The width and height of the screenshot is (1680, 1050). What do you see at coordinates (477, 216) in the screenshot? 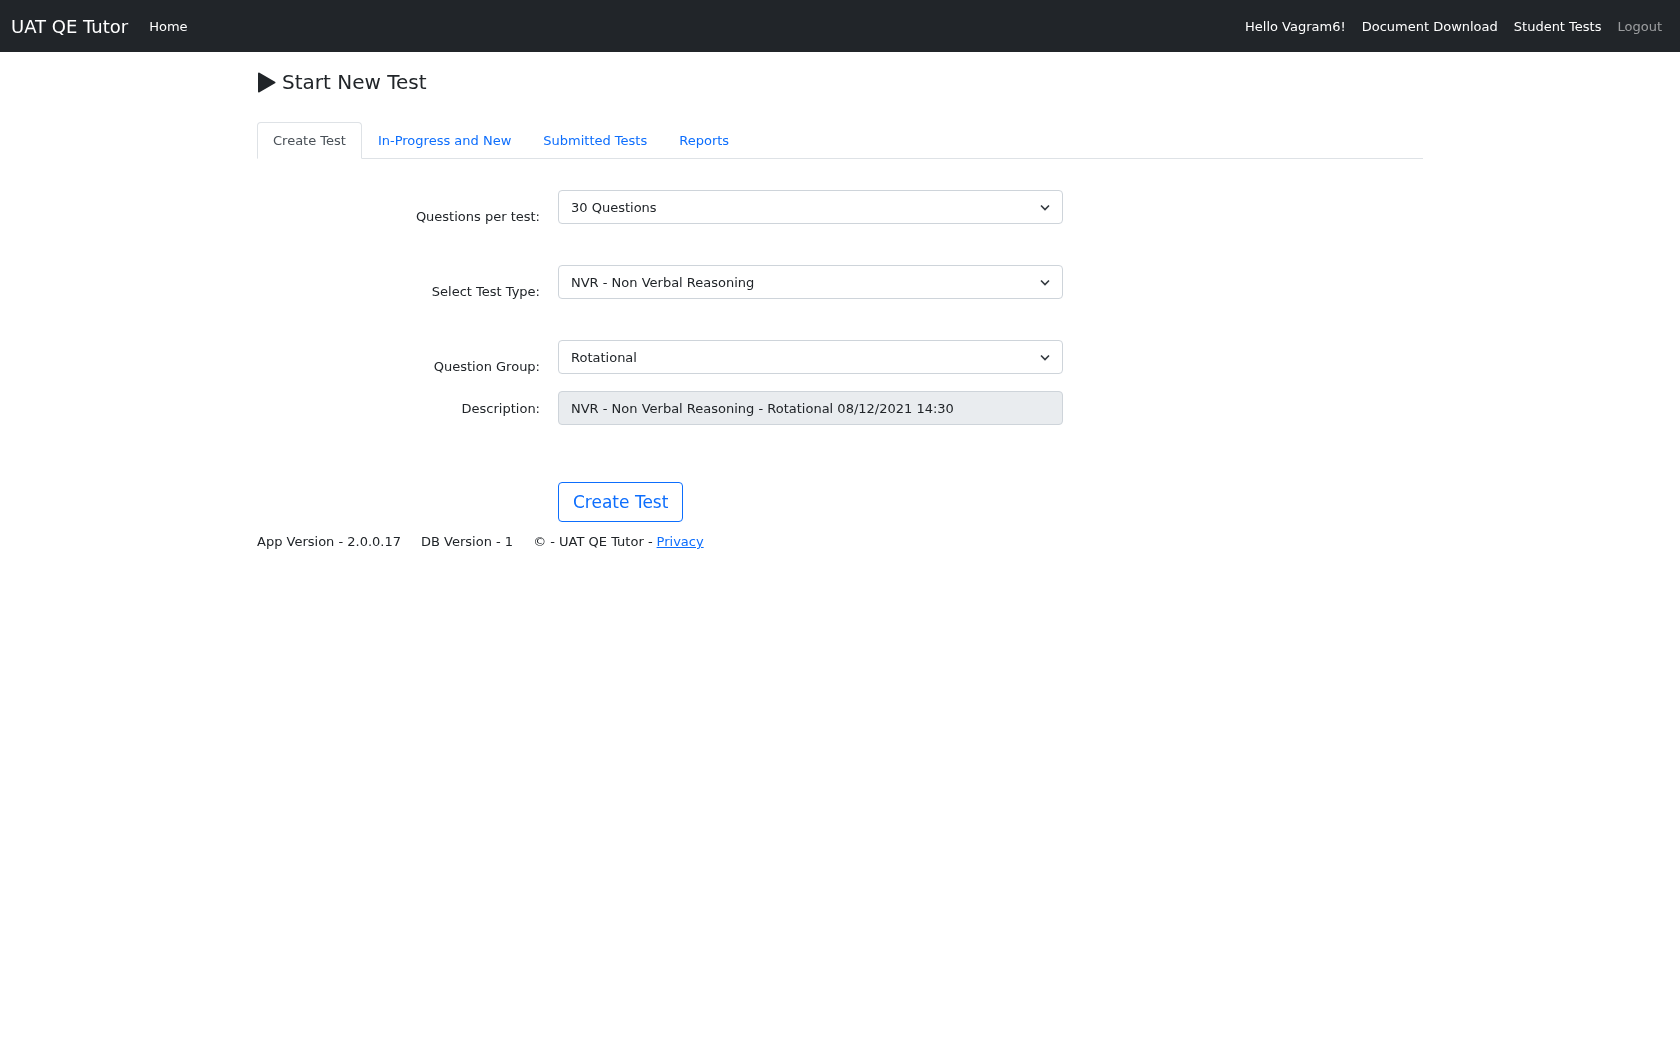
I see `field-label: Questions per test:` at bounding box center [477, 216].